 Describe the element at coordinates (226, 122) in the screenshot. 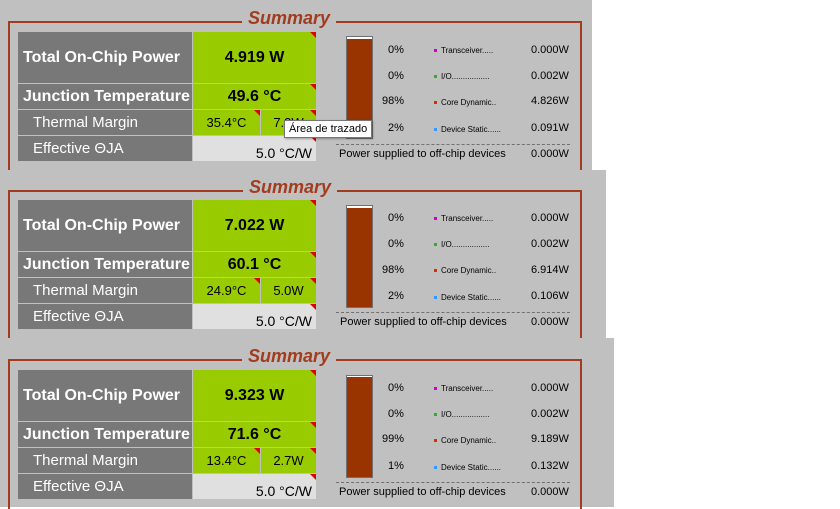

I see `thermal-margin-celsius: 35.4°C` at that location.